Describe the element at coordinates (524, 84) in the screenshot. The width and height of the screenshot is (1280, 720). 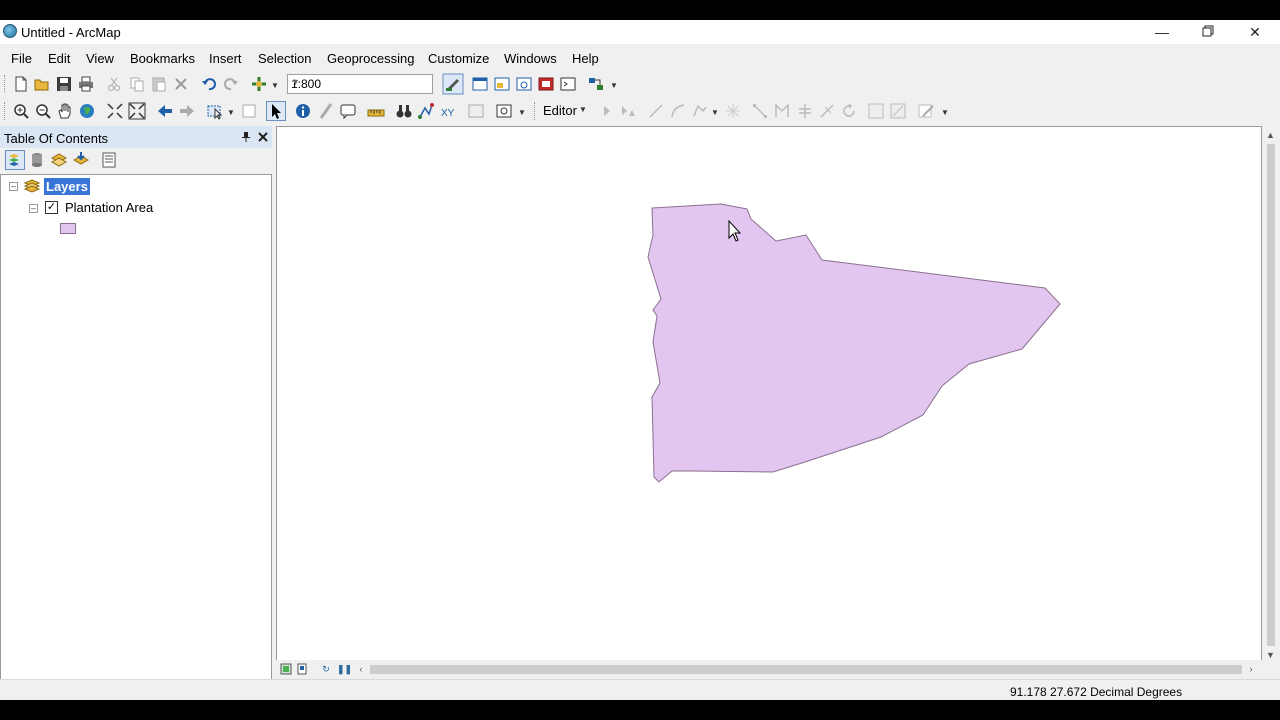
I see `search-window-icon` at that location.